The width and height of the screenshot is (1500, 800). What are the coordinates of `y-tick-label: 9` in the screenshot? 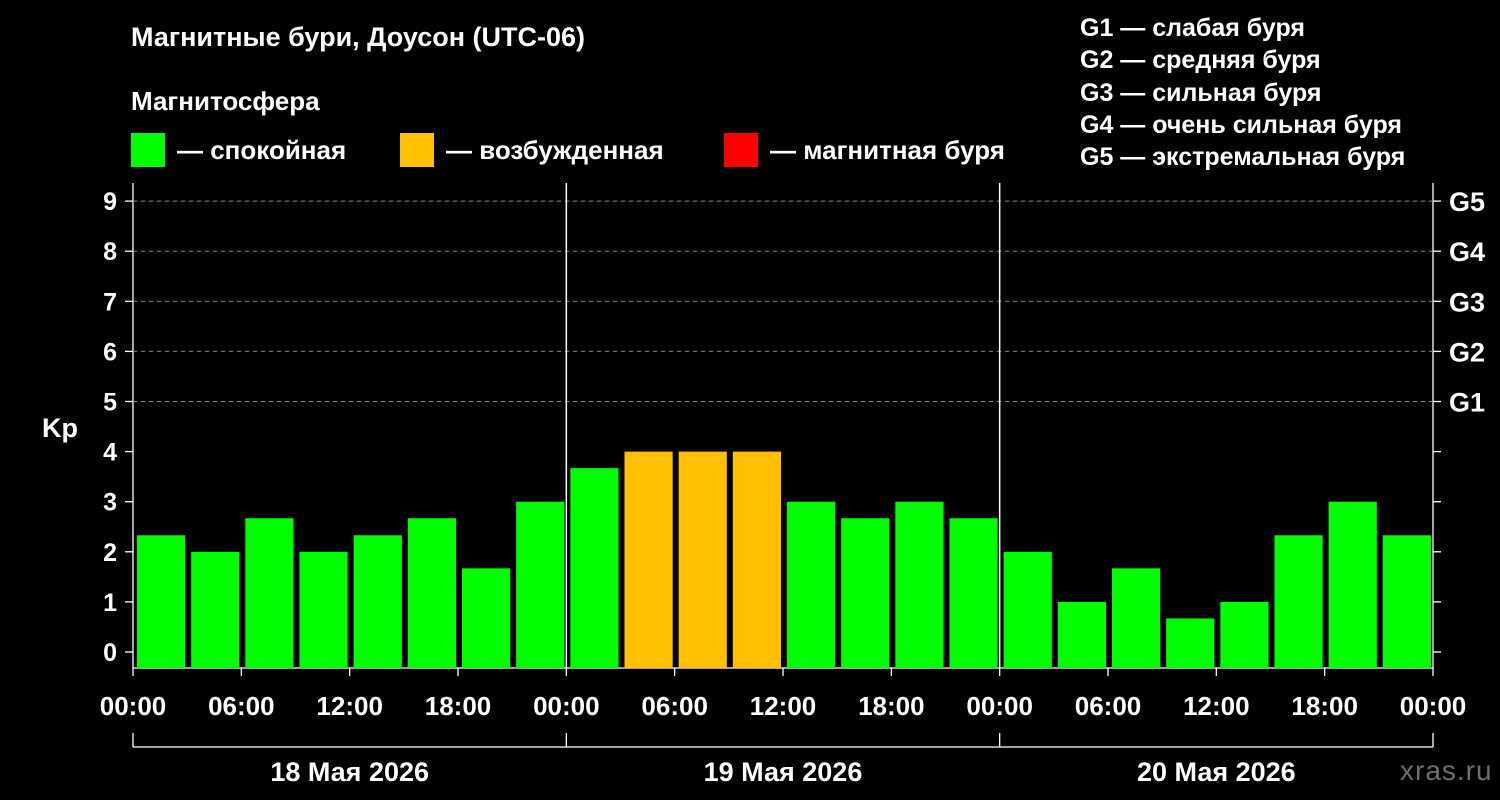 It's located at (110, 202).